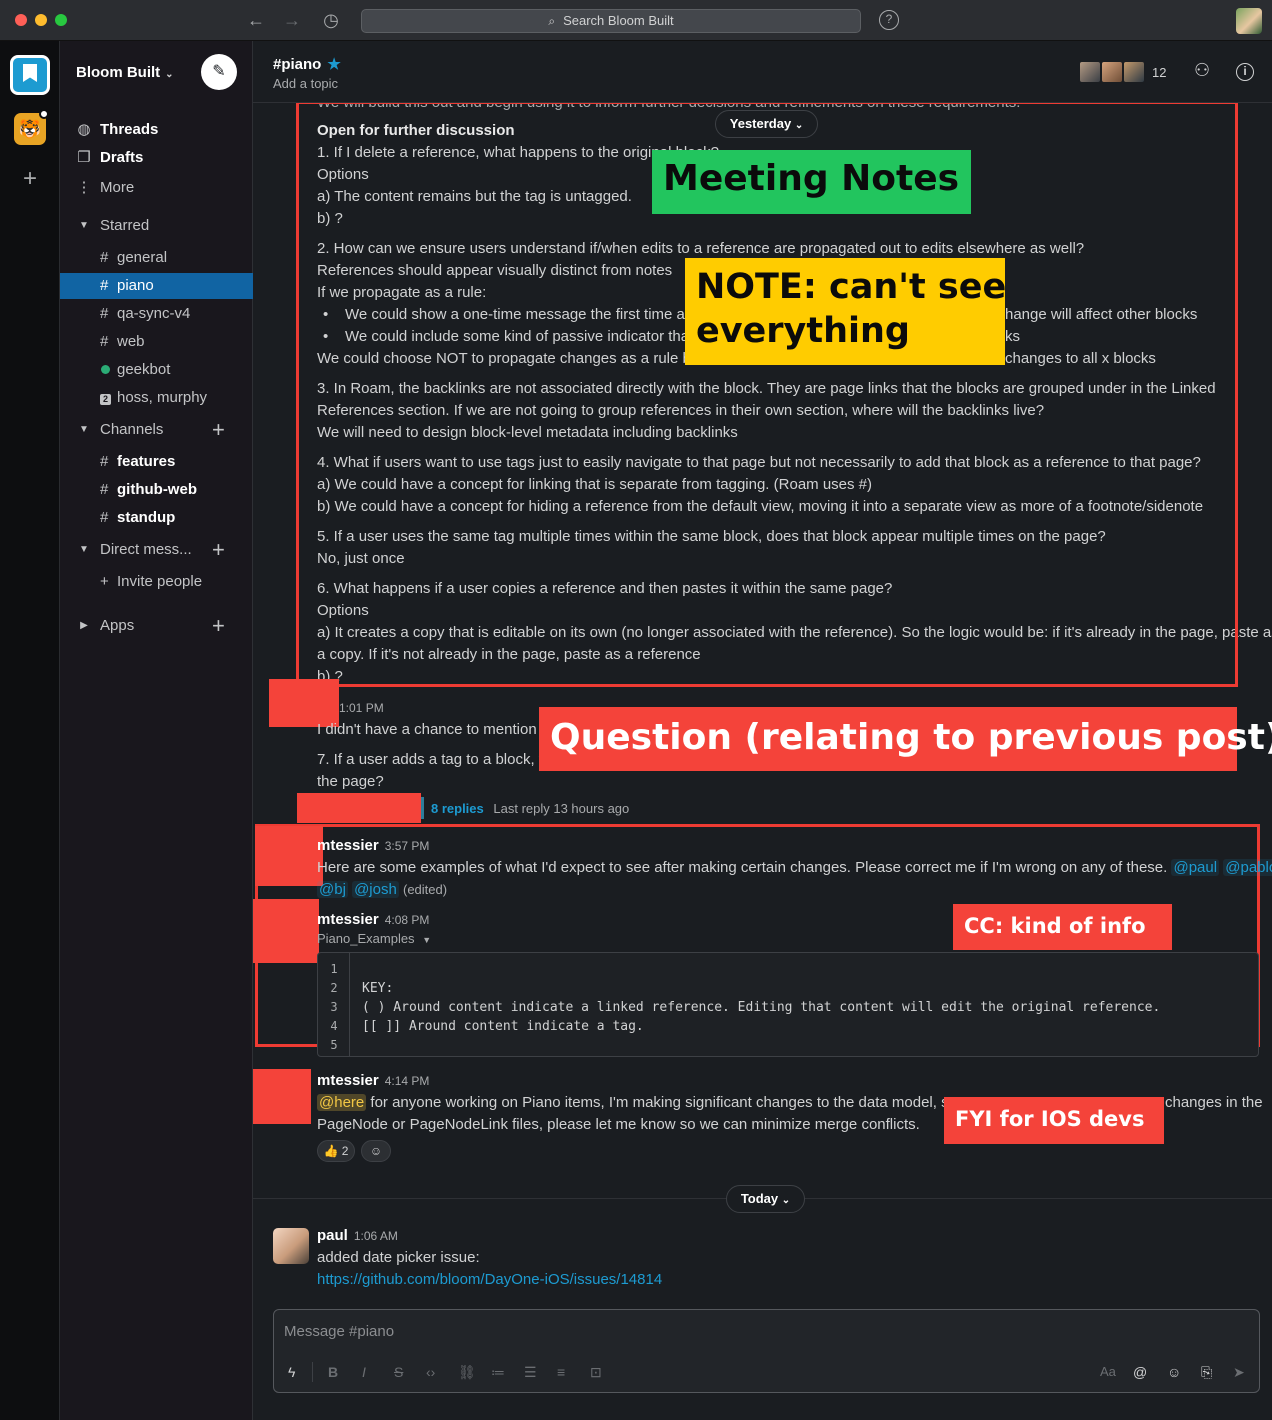  What do you see at coordinates (339, 1331) in the screenshot?
I see `message-input: Message #piano` at bounding box center [339, 1331].